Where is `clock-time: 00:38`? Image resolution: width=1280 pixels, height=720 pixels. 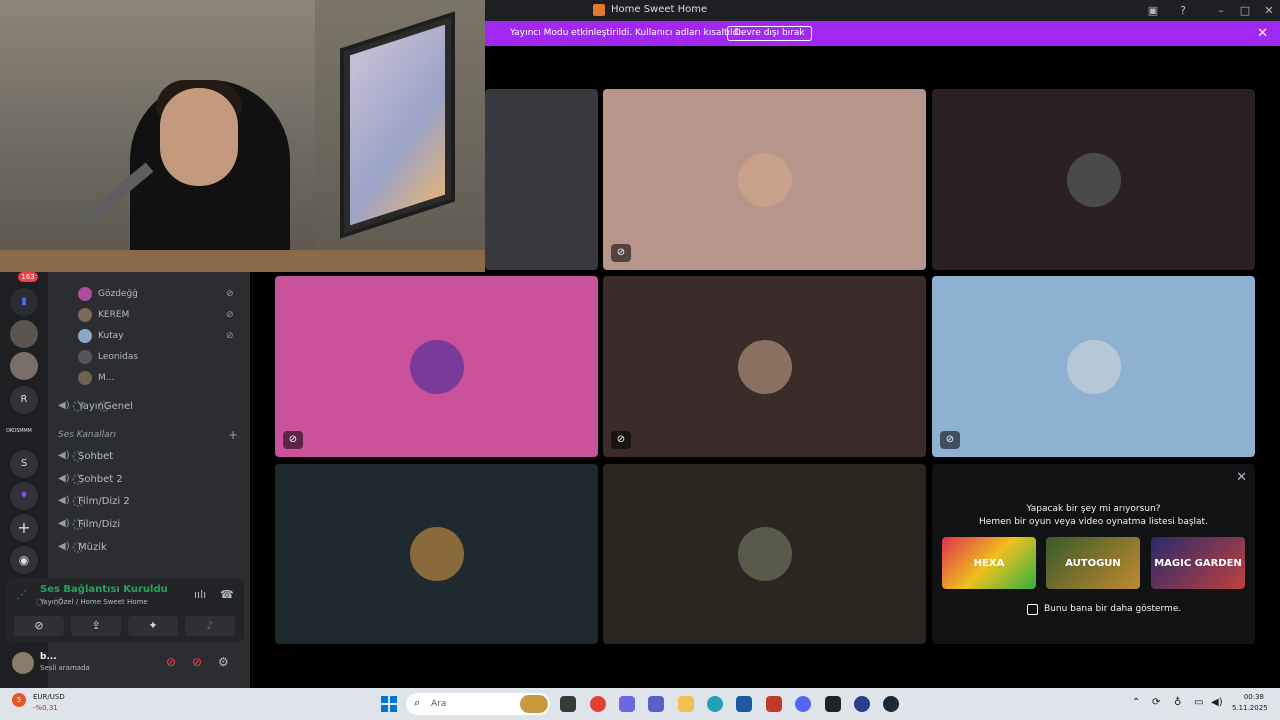 clock-time: 00:38 is located at coordinates (1250, 697).